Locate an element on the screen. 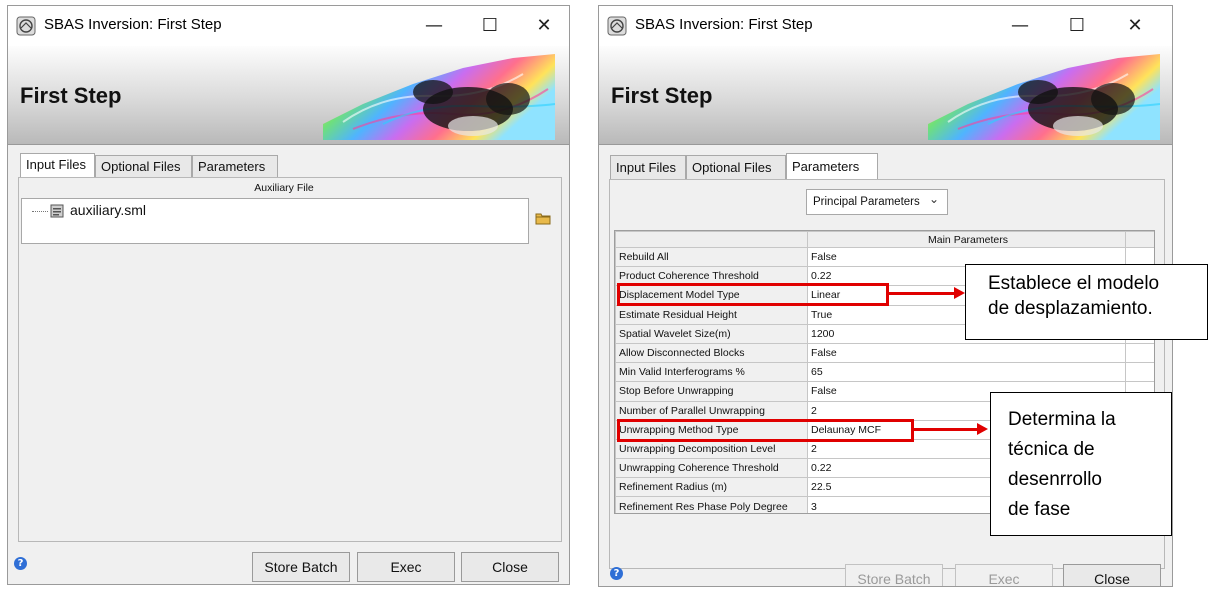 The width and height of the screenshot is (1215, 589). file-item-auxiliary: auxiliary.sml is located at coordinates (108, 210).